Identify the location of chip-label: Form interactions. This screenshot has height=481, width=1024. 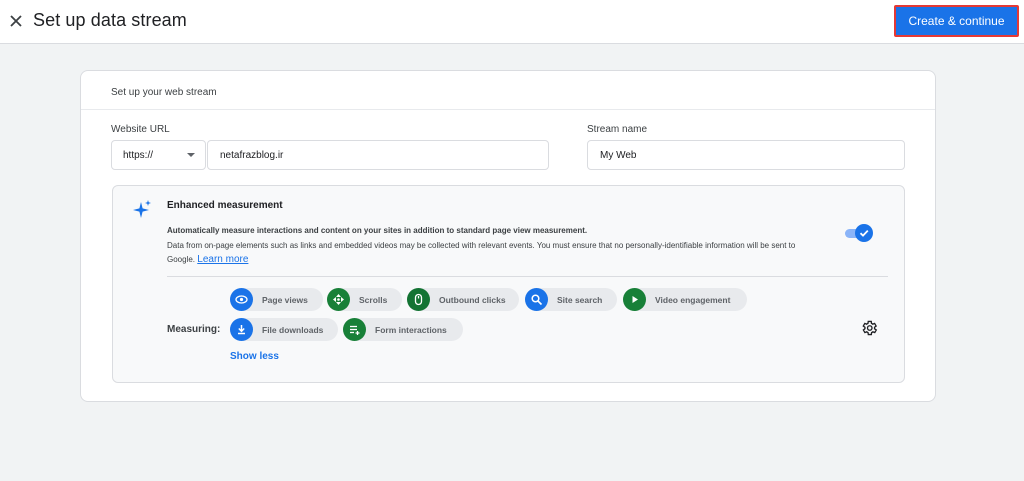
(411, 330).